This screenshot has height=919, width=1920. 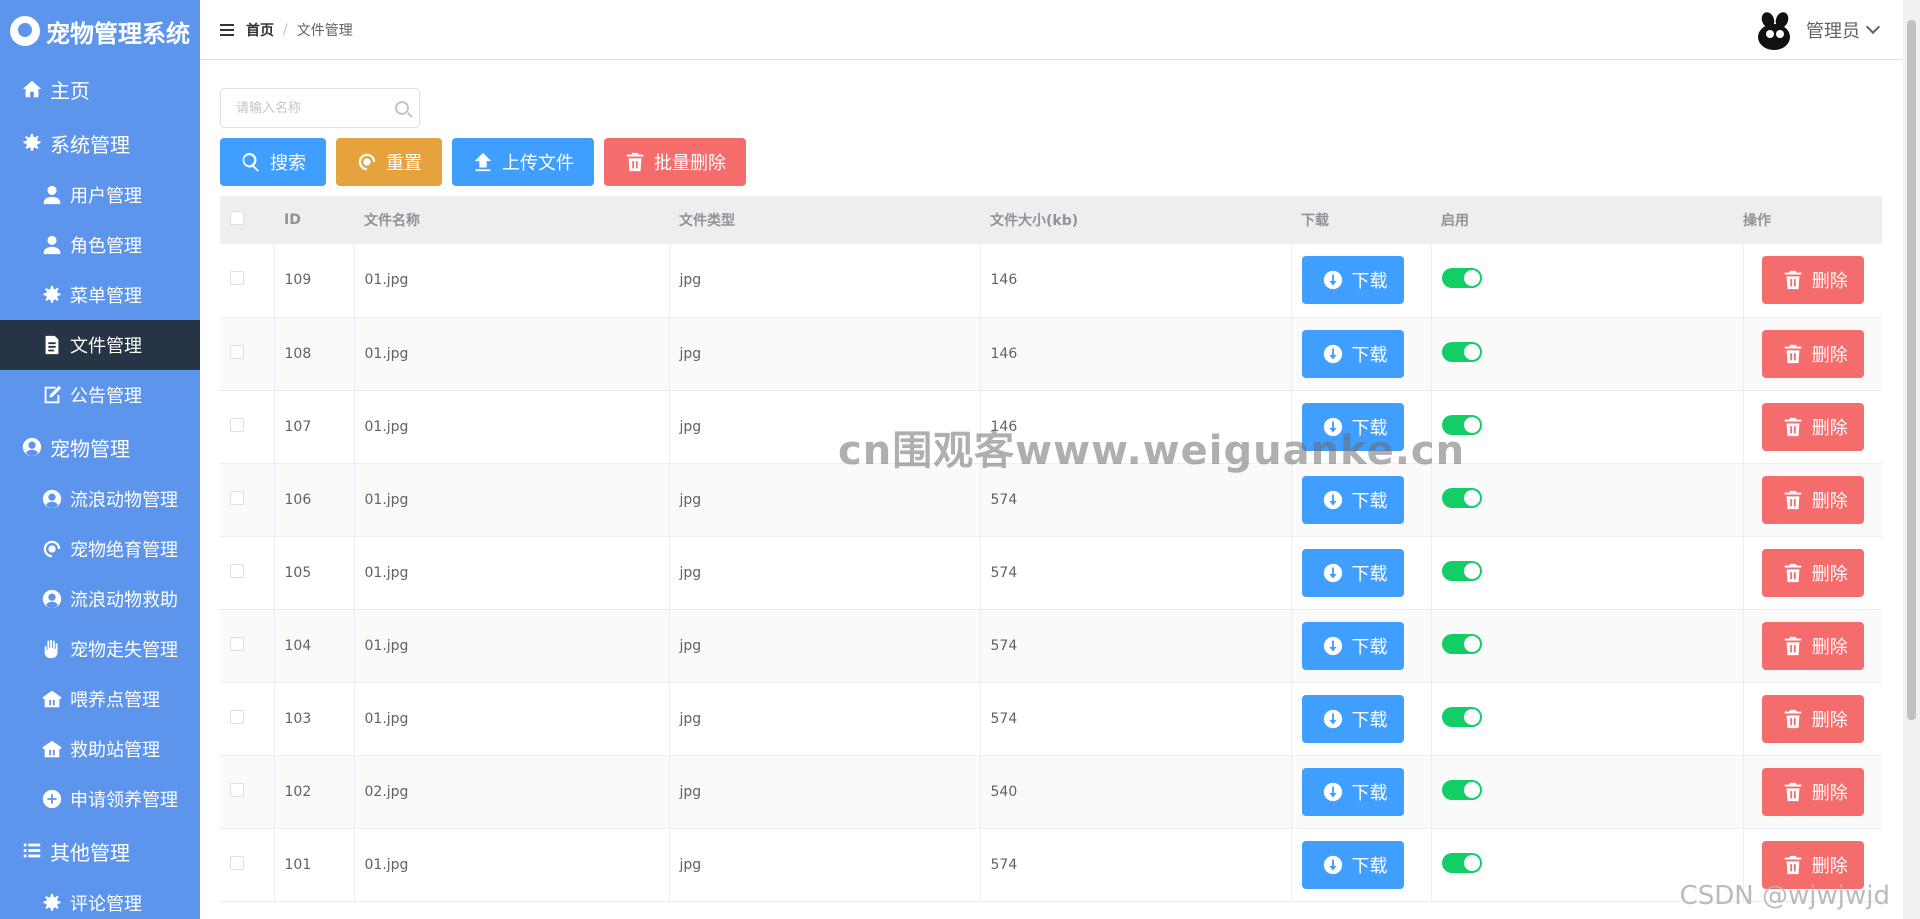 I want to click on sidebar-item-4: 菜单管理, so click(x=100, y=295).